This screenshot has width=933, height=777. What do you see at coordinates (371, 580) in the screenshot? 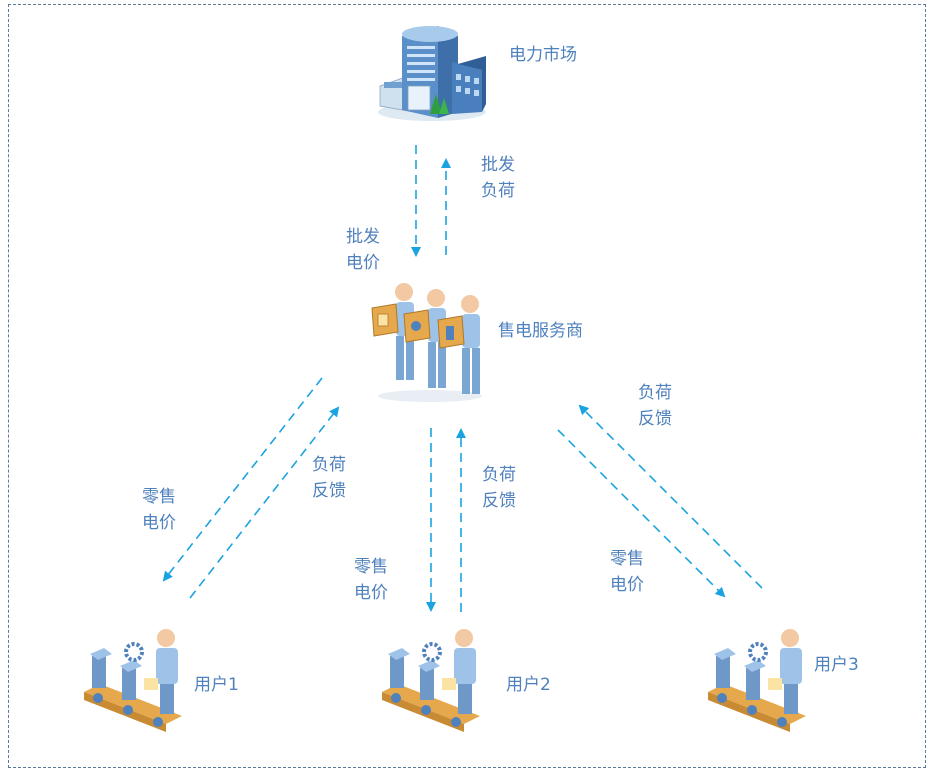
I see `edge-label-retailer-to-user2: 零售 电价` at bounding box center [371, 580].